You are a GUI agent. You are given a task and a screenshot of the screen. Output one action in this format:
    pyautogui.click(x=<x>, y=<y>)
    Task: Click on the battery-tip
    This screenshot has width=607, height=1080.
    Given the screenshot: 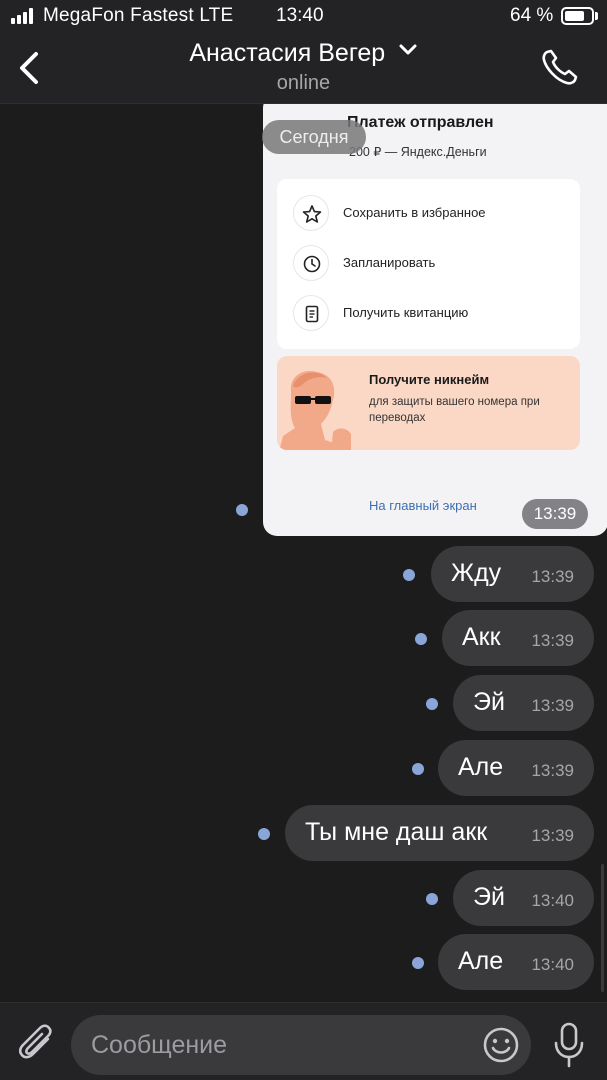 What is the action you would take?
    pyautogui.click(x=596, y=16)
    